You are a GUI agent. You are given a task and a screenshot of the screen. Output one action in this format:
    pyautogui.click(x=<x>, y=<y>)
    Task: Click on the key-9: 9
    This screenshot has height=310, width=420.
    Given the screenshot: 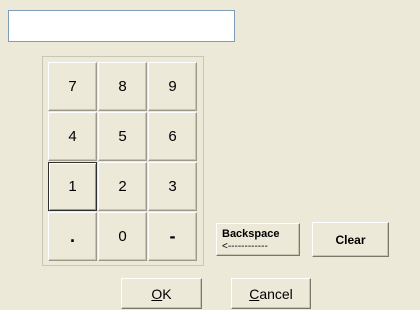 What is the action you would take?
    pyautogui.click(x=172, y=86)
    